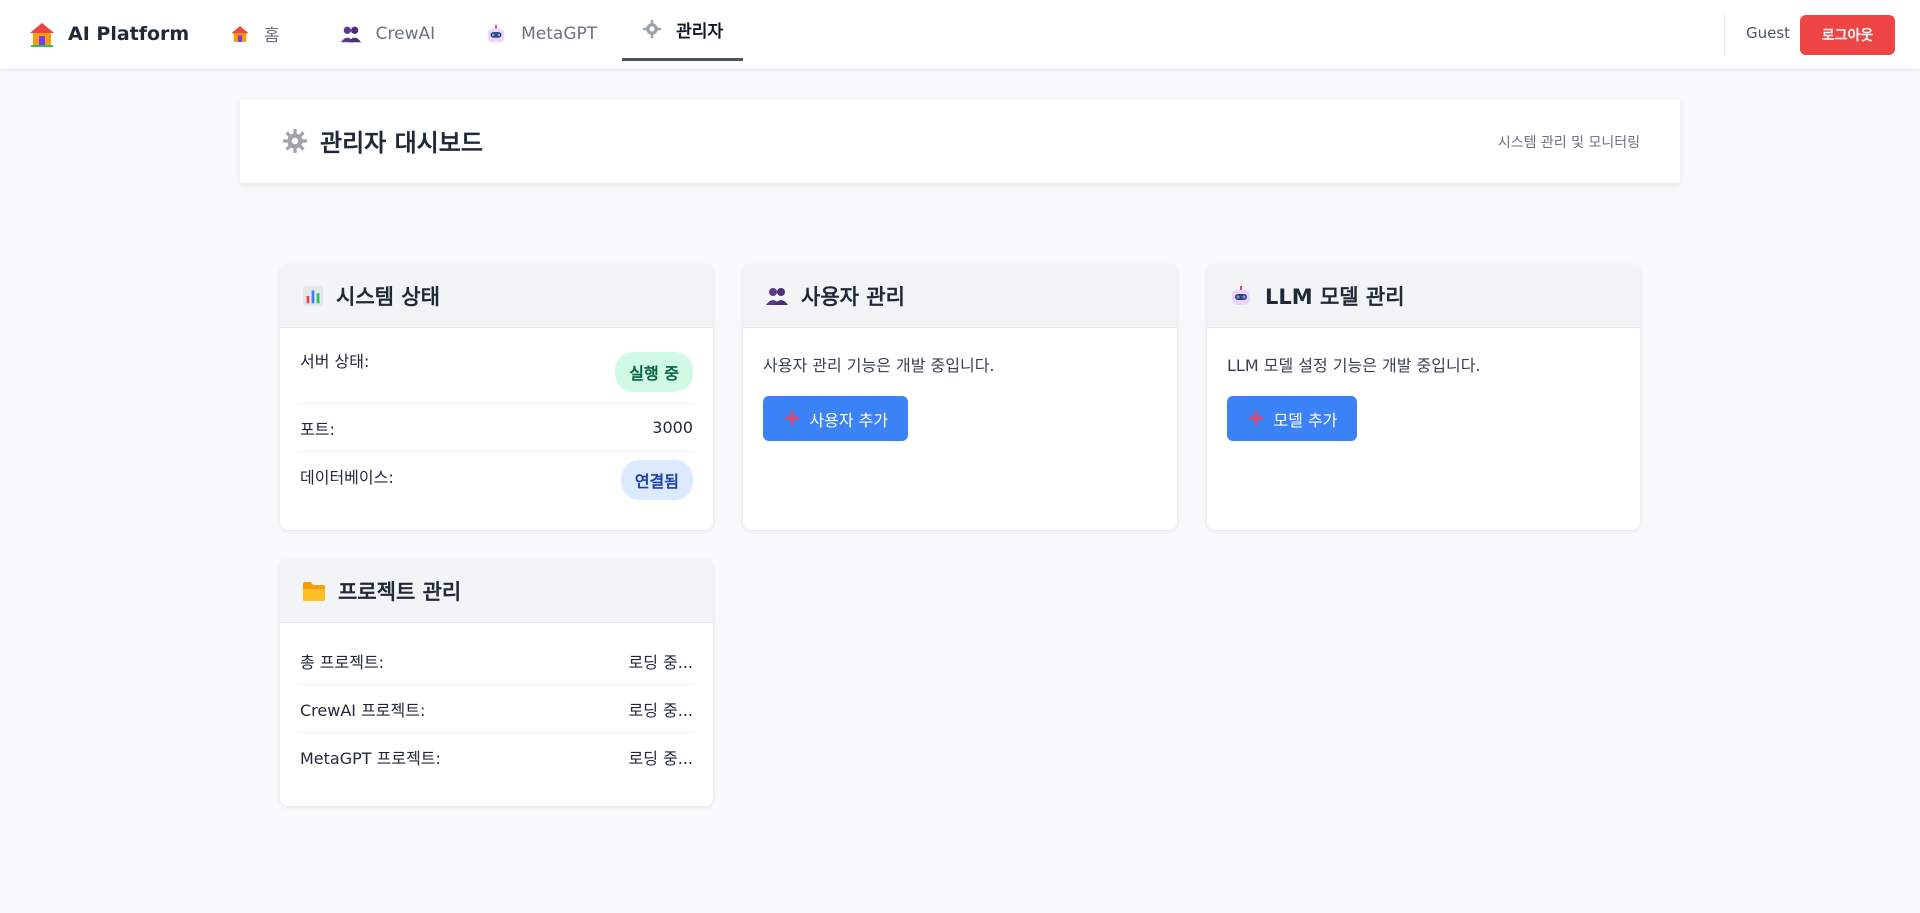 The image size is (1920, 913). What do you see at coordinates (960, 141) in the screenshot?
I see `page-header: 관리자 대시보드 시스템 관리 및 모니터링` at bounding box center [960, 141].